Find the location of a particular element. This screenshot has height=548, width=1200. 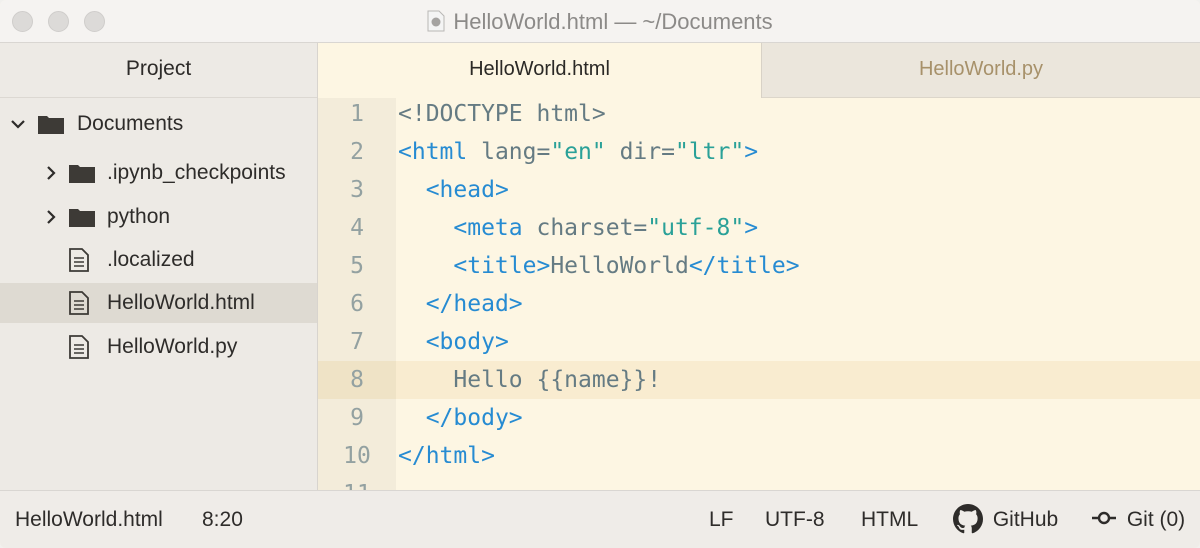

tree-item-localized: .localized is located at coordinates (158, 260).